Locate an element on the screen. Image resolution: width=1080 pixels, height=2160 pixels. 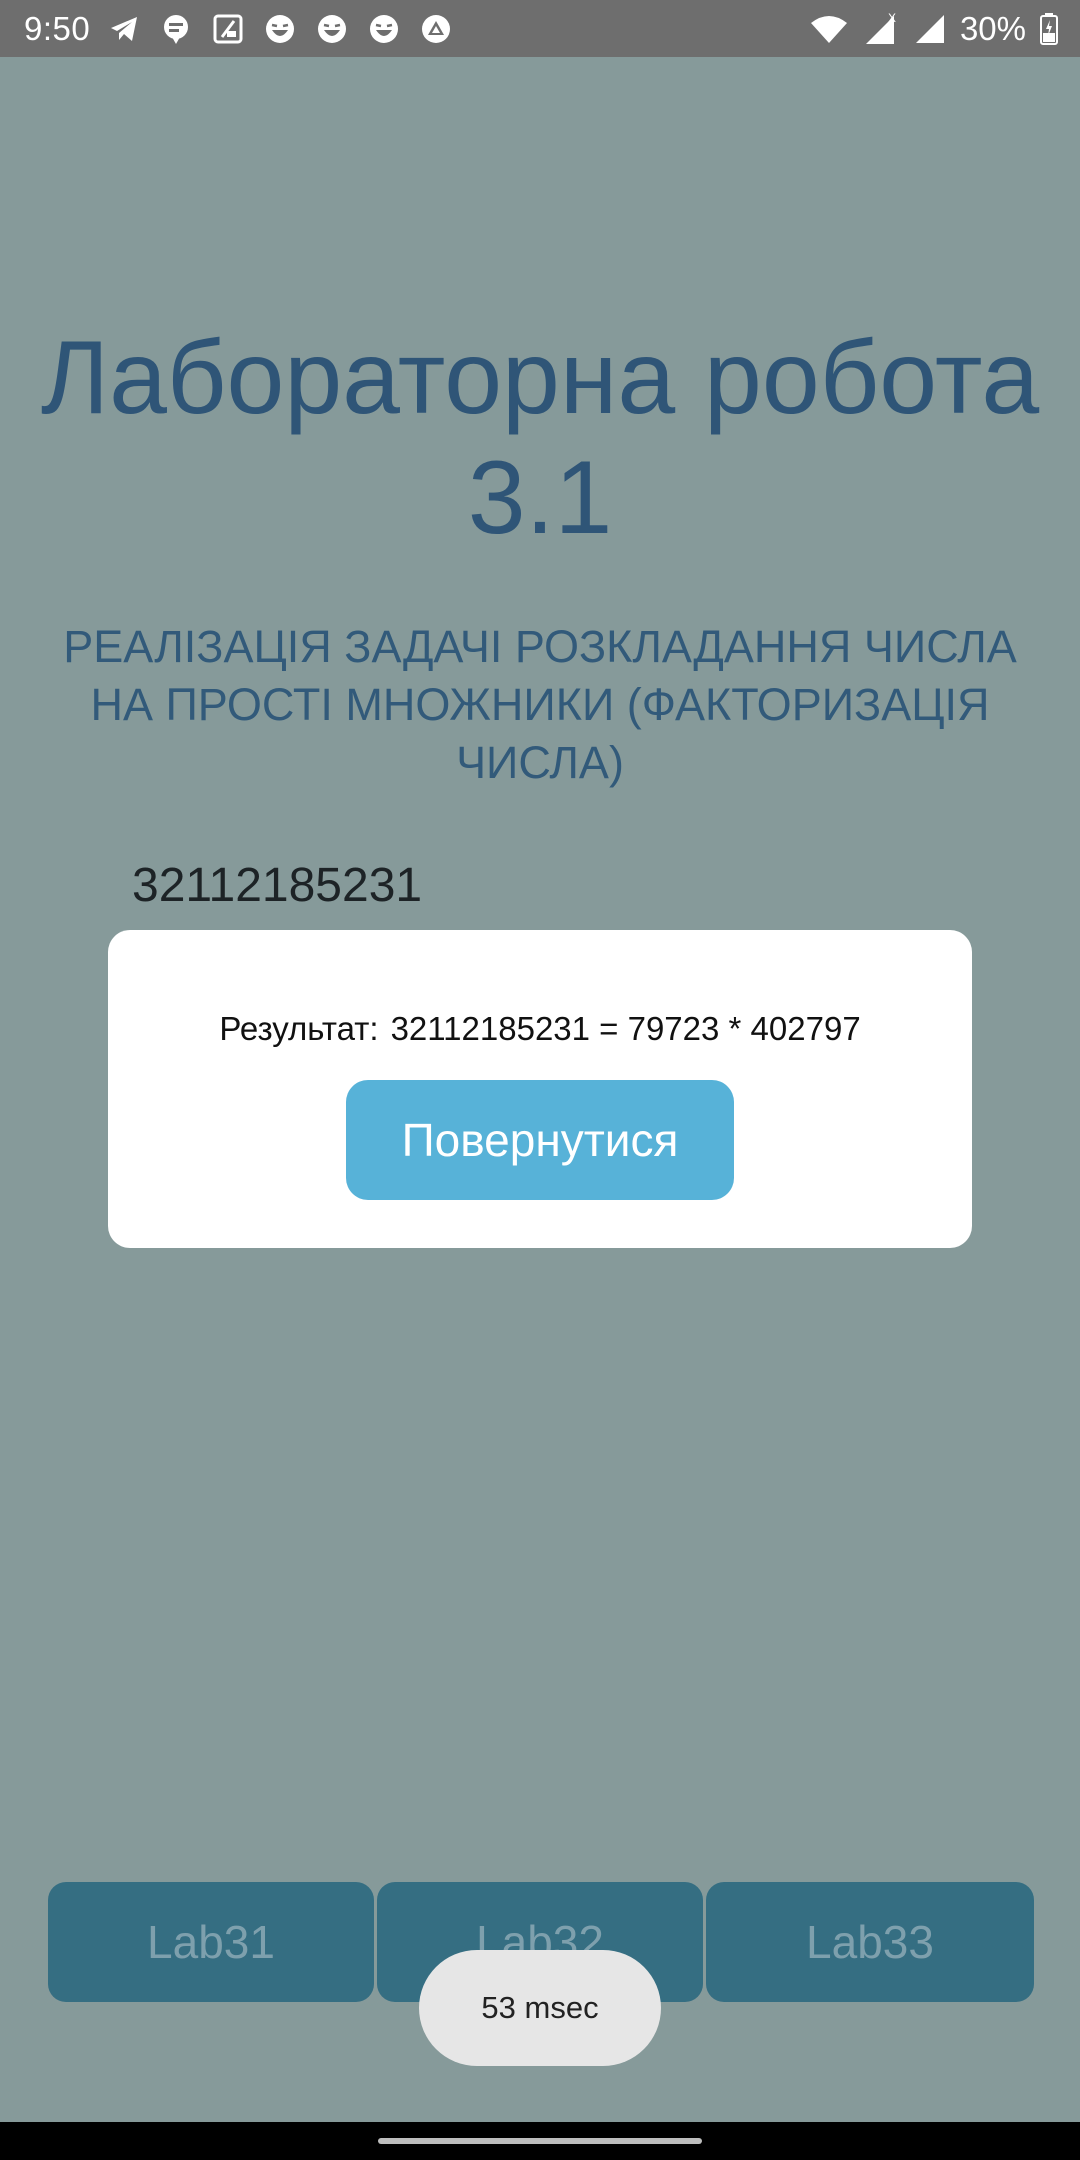
status-bar-left: 9:50 is located at coordinates (238, 29).